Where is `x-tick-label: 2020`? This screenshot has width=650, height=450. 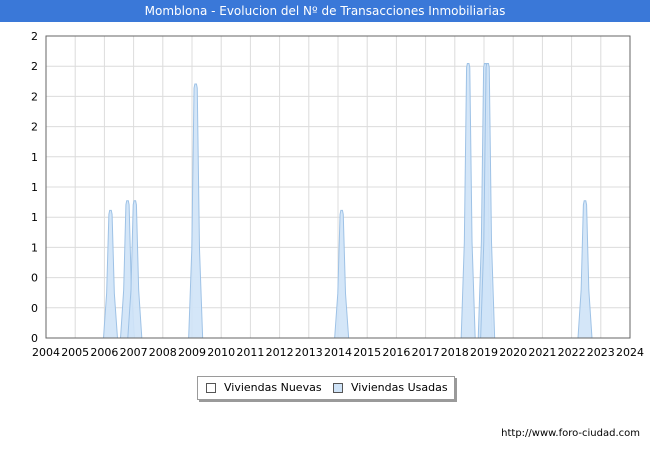 x-tick-label: 2020 is located at coordinates (513, 352).